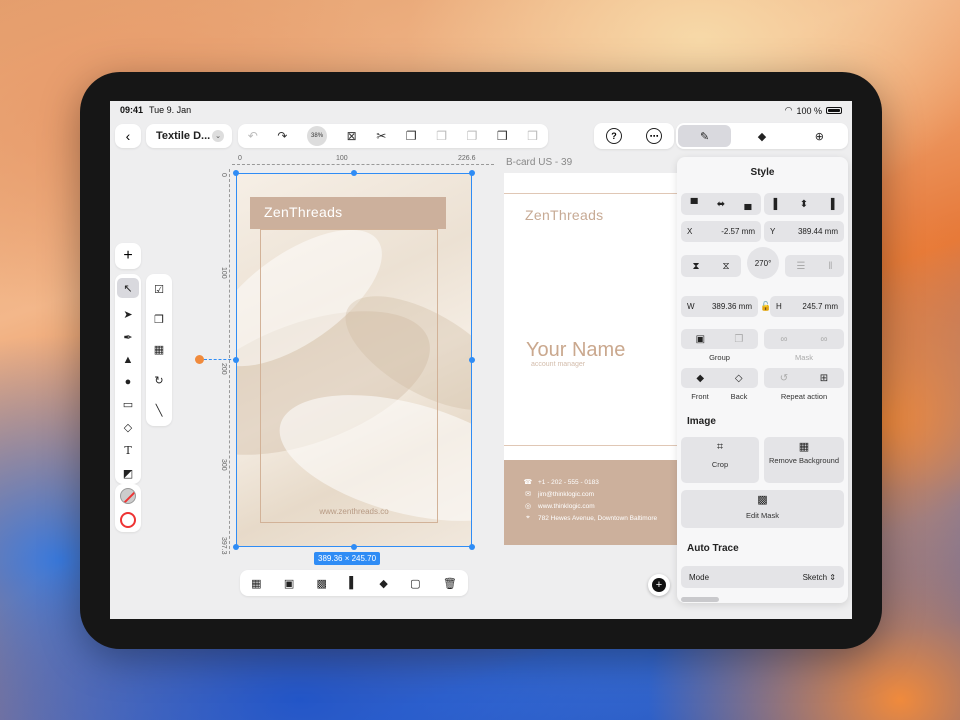 The image size is (960, 720). What do you see at coordinates (353, 583) in the screenshot?
I see `align-icon: ▌` at bounding box center [353, 583].